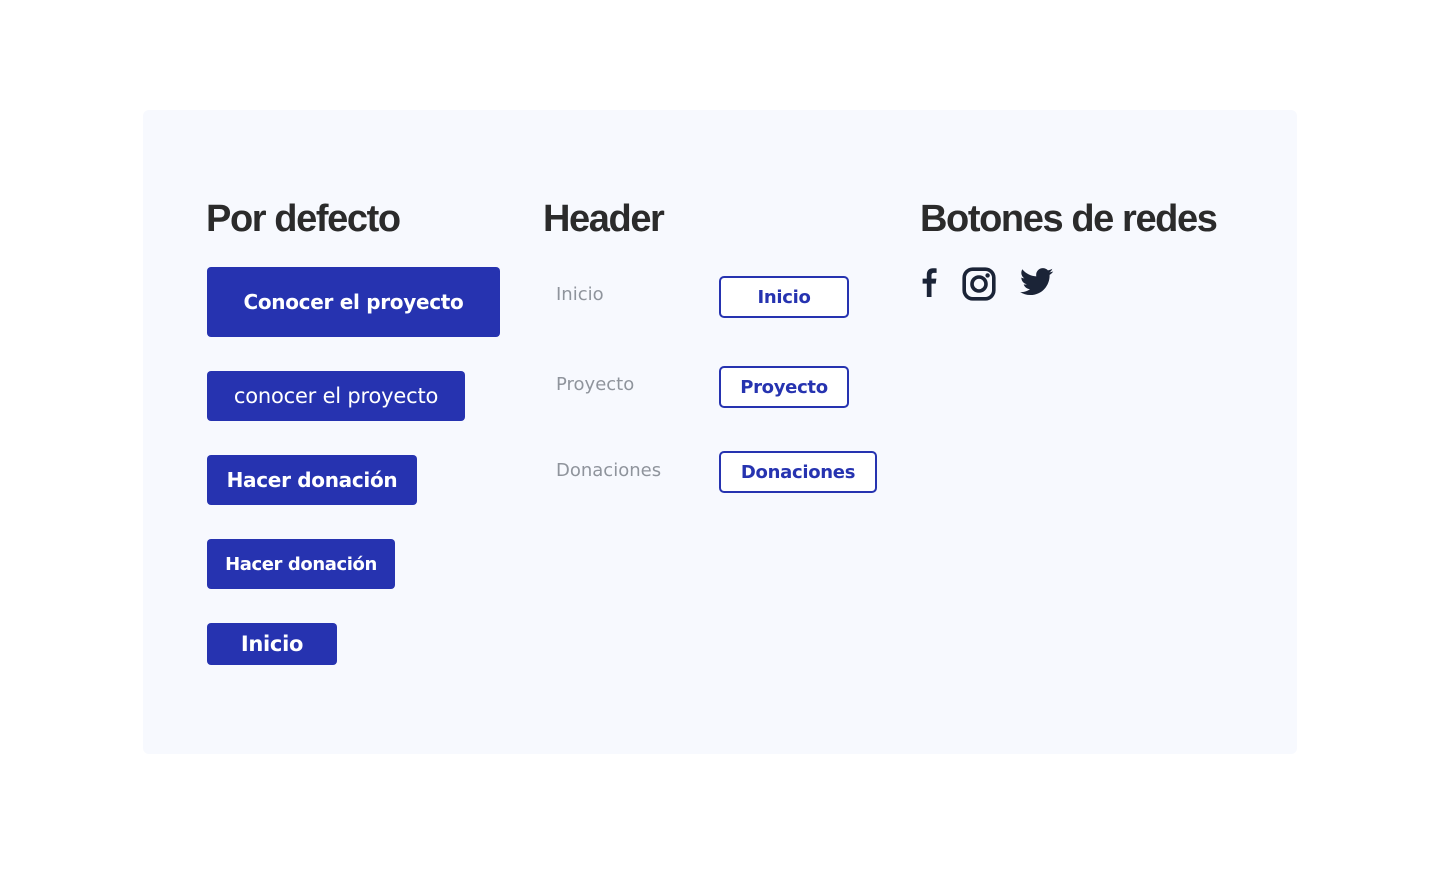  I want to click on hacer-donacion-button-large: Hacer donación, so click(312, 480).